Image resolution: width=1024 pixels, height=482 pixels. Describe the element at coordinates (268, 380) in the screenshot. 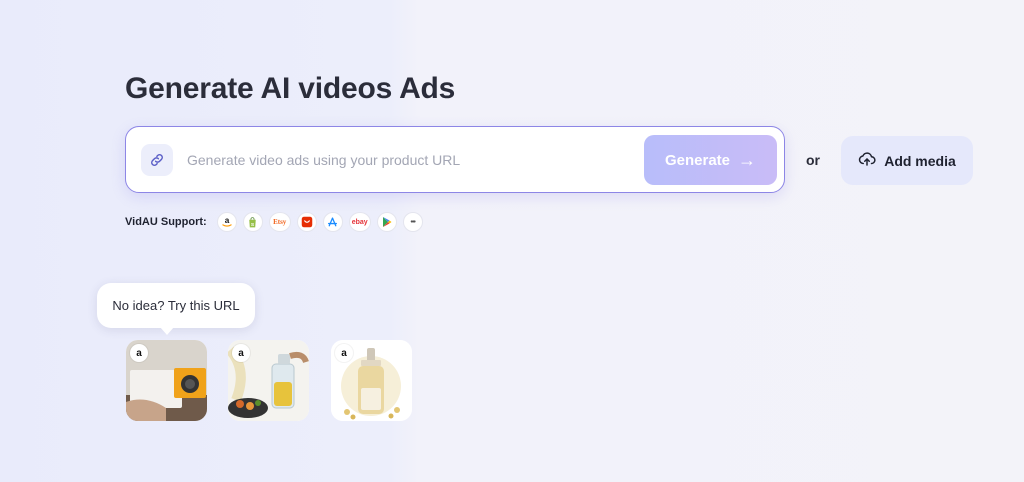

I see `sample-oil-sprayer: a` at that location.